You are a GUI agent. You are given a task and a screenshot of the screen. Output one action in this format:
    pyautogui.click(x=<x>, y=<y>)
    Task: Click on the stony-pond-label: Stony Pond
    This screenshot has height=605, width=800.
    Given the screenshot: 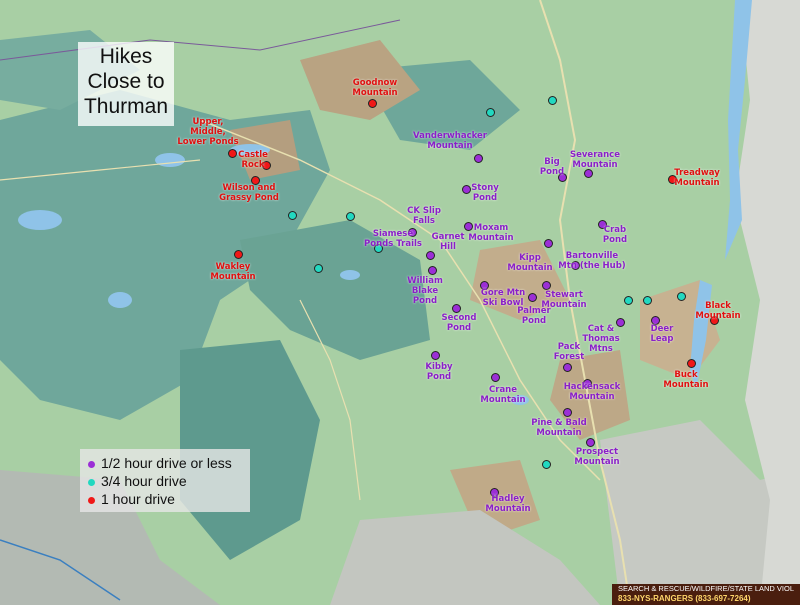 What is the action you would take?
    pyautogui.click(x=485, y=193)
    